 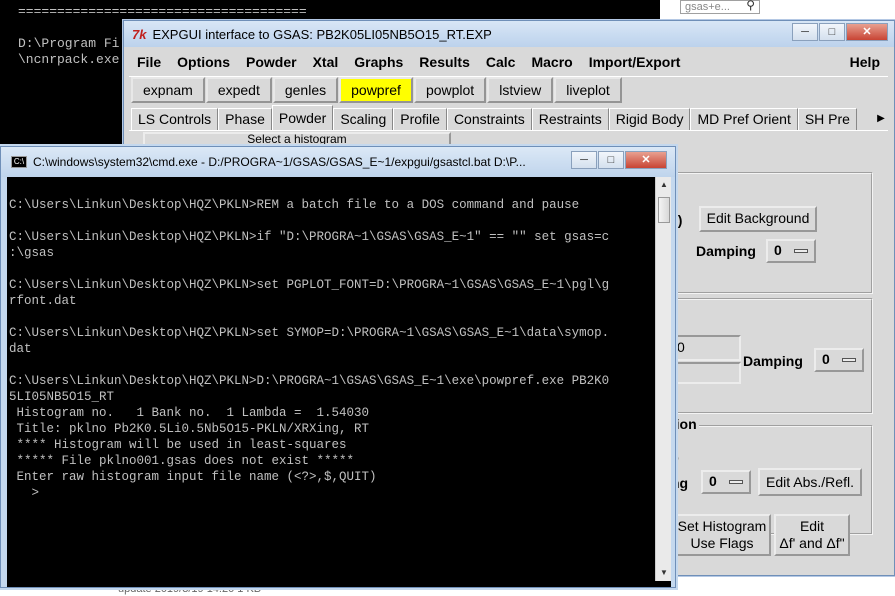 I want to click on diff-damping-label: Damping, so click(x=773, y=361).